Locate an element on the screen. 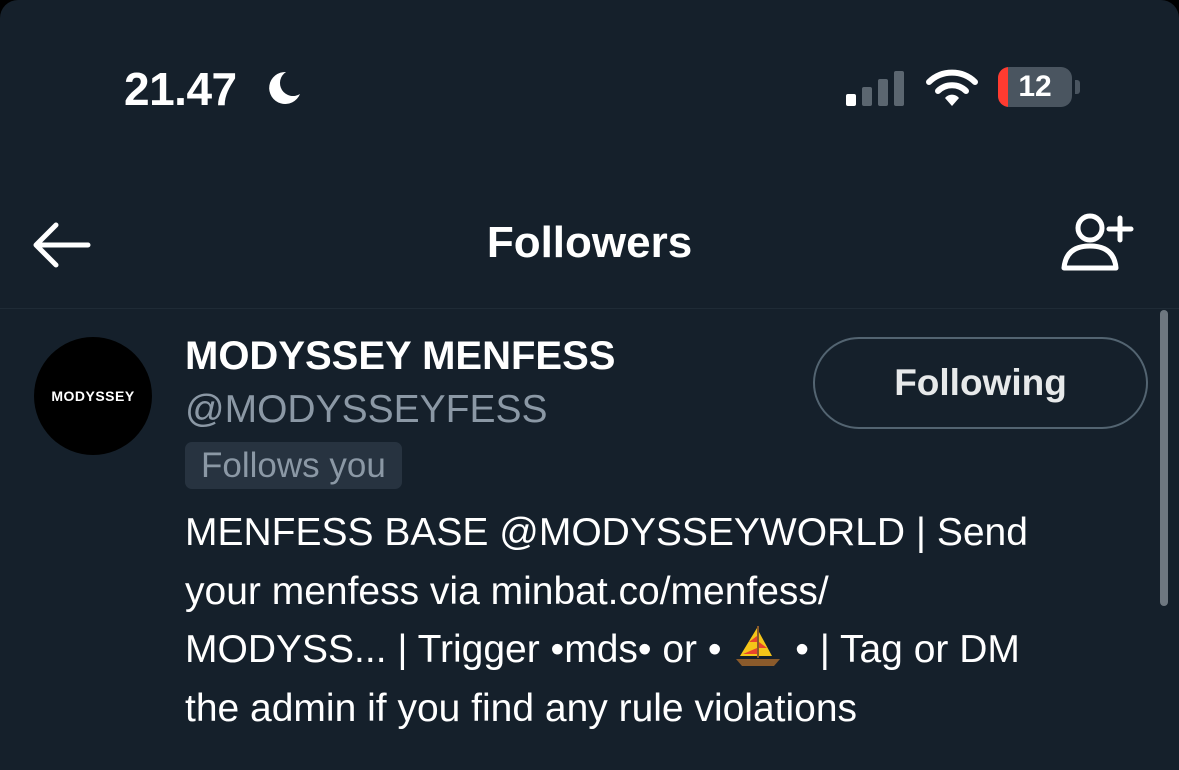 This screenshot has height=770, width=1179. status-time: 21.47 is located at coordinates (180, 89).